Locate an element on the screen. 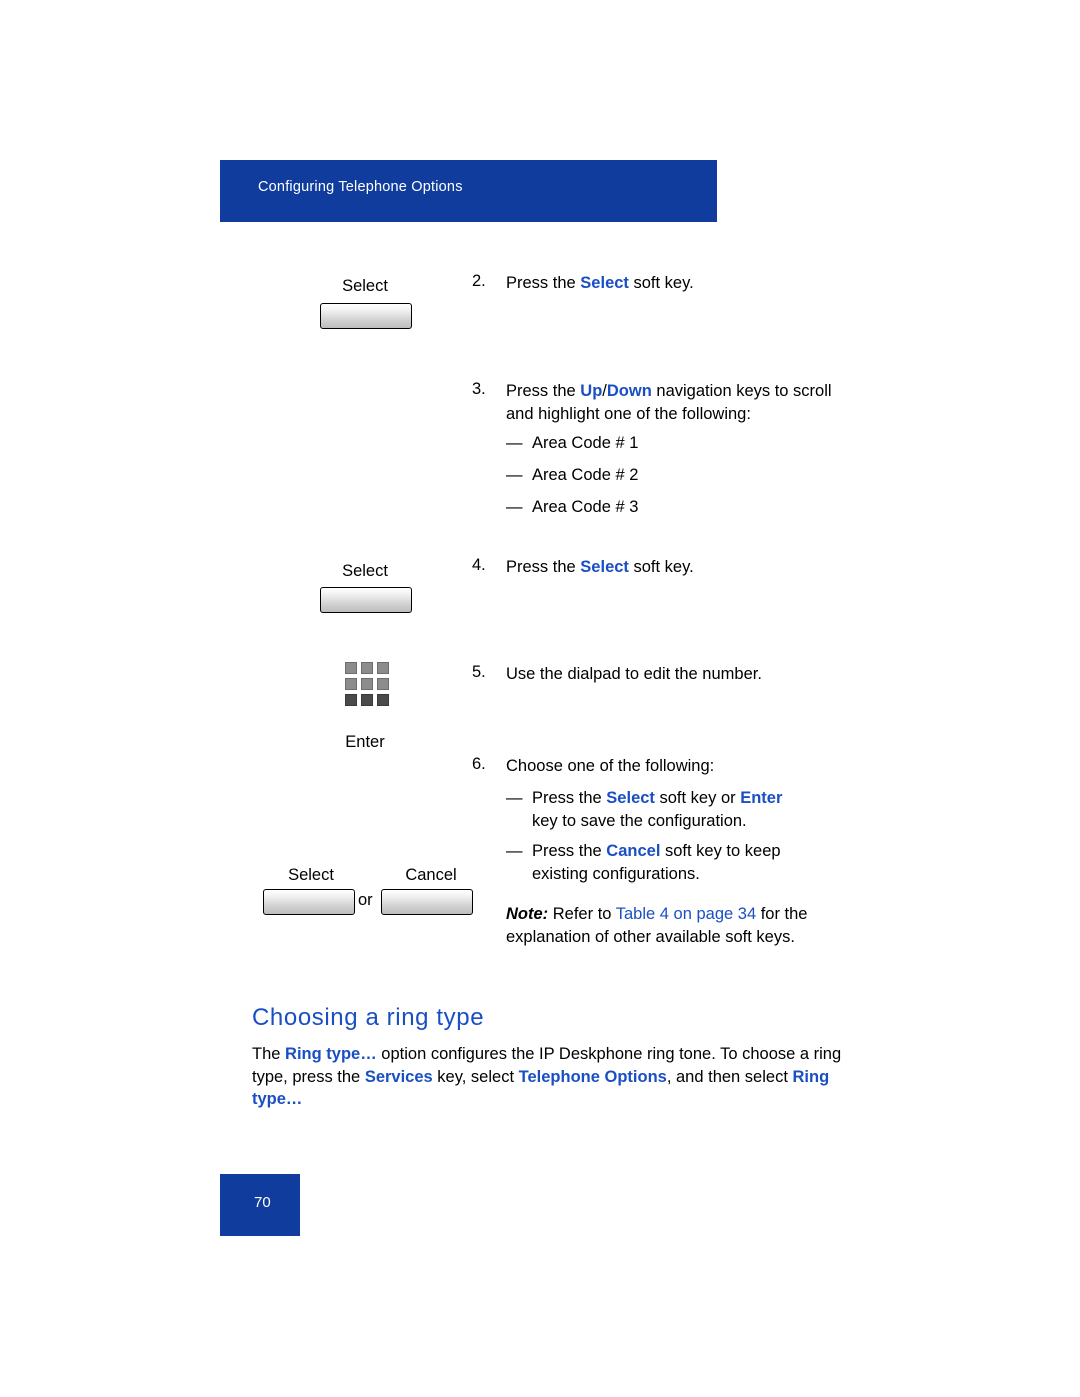 The height and width of the screenshot is (1397, 1080). softkey-label-cancel: Cancel is located at coordinates (431, 875).